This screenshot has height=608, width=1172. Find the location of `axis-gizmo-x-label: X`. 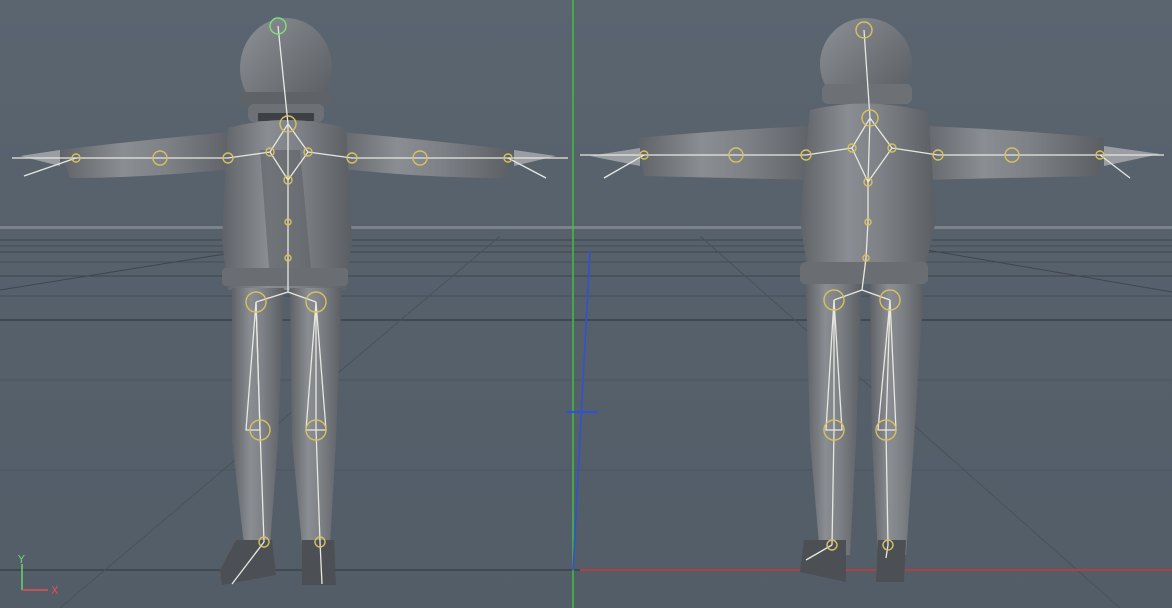

axis-gizmo-x-label: X is located at coordinates (55, 590).